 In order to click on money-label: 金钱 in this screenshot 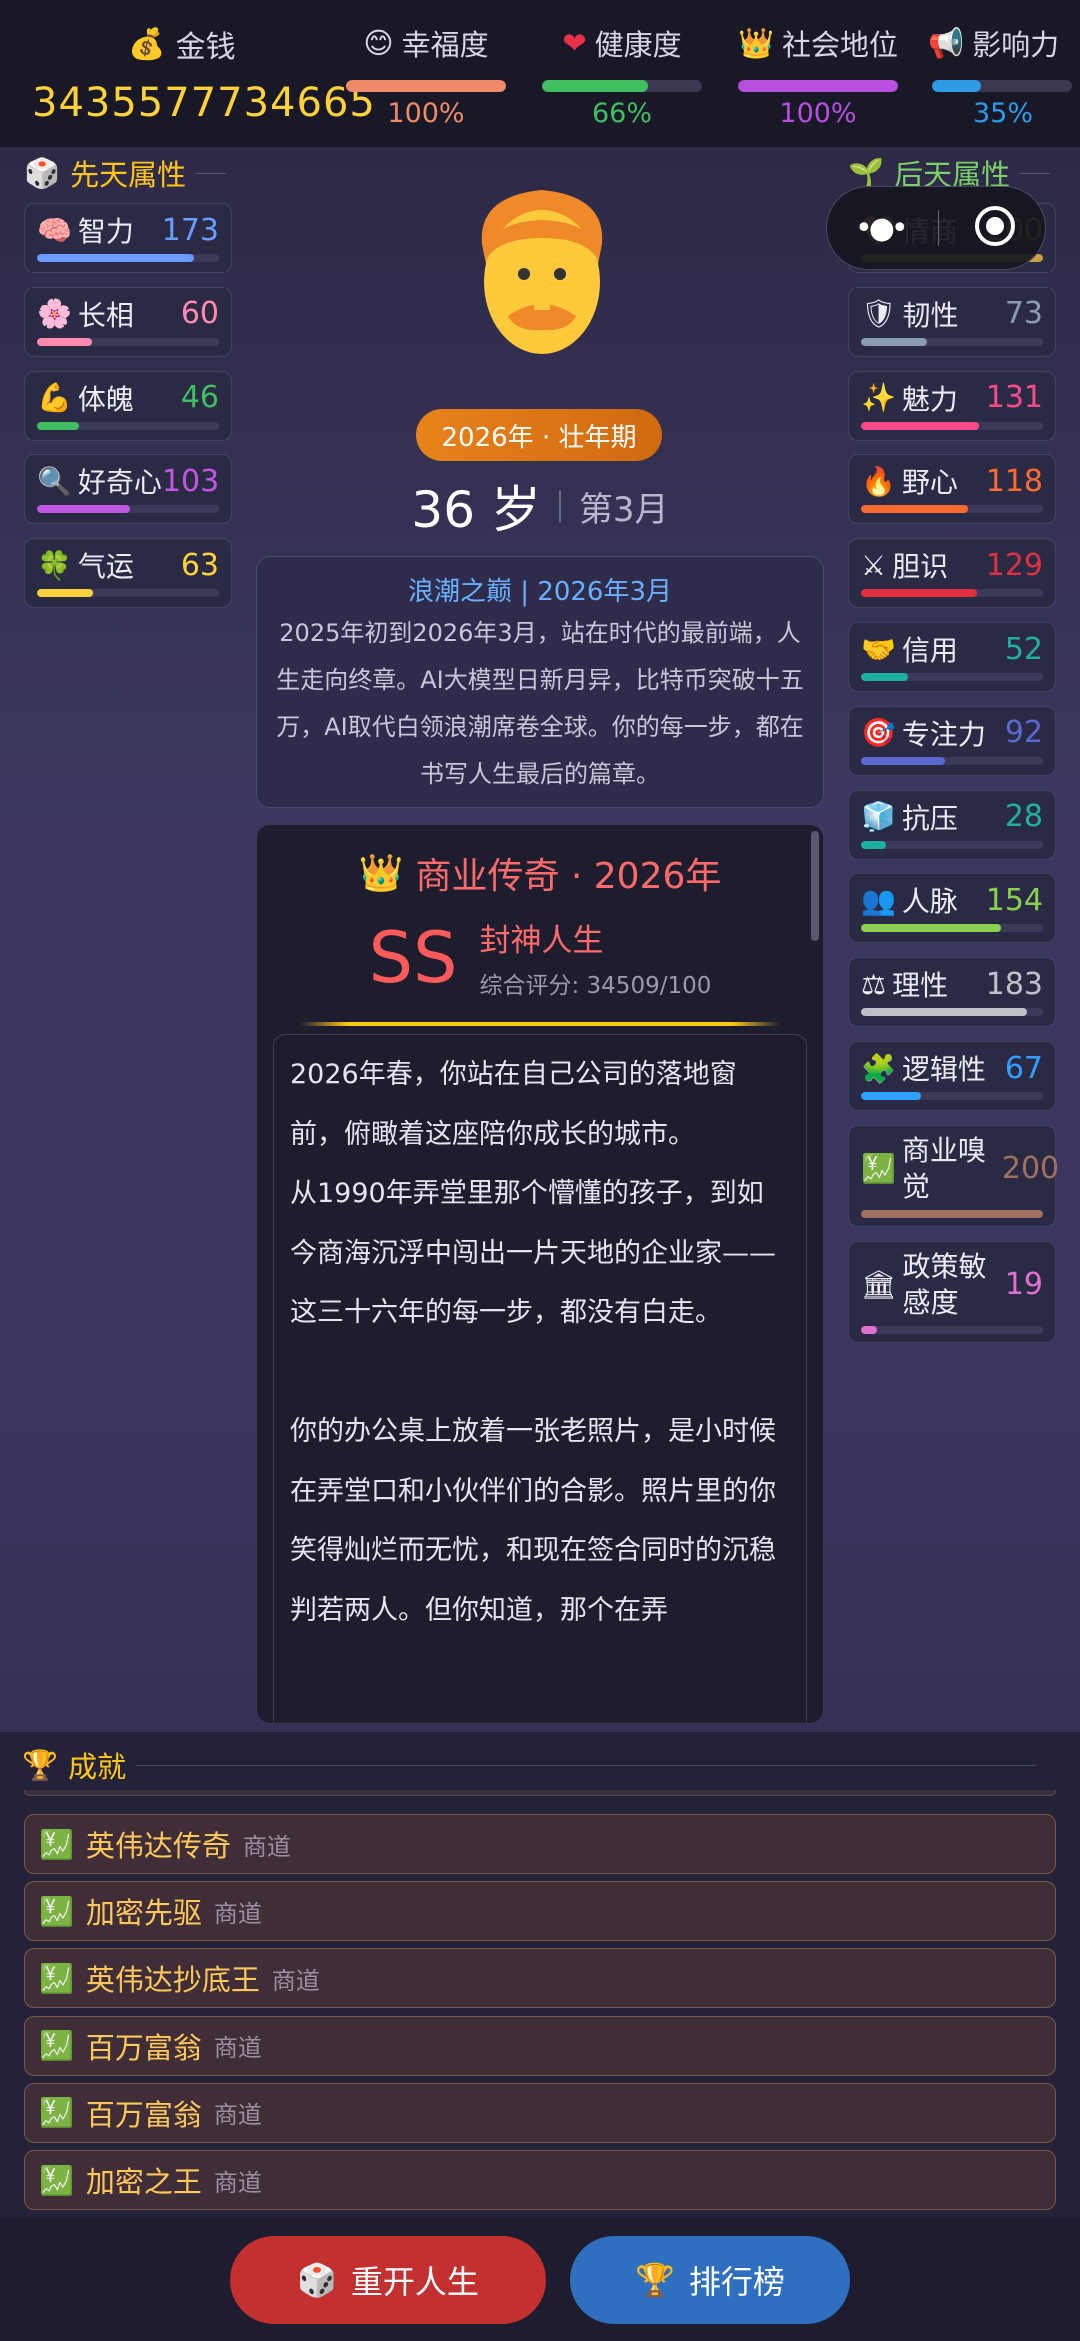, I will do `click(205, 47)`.